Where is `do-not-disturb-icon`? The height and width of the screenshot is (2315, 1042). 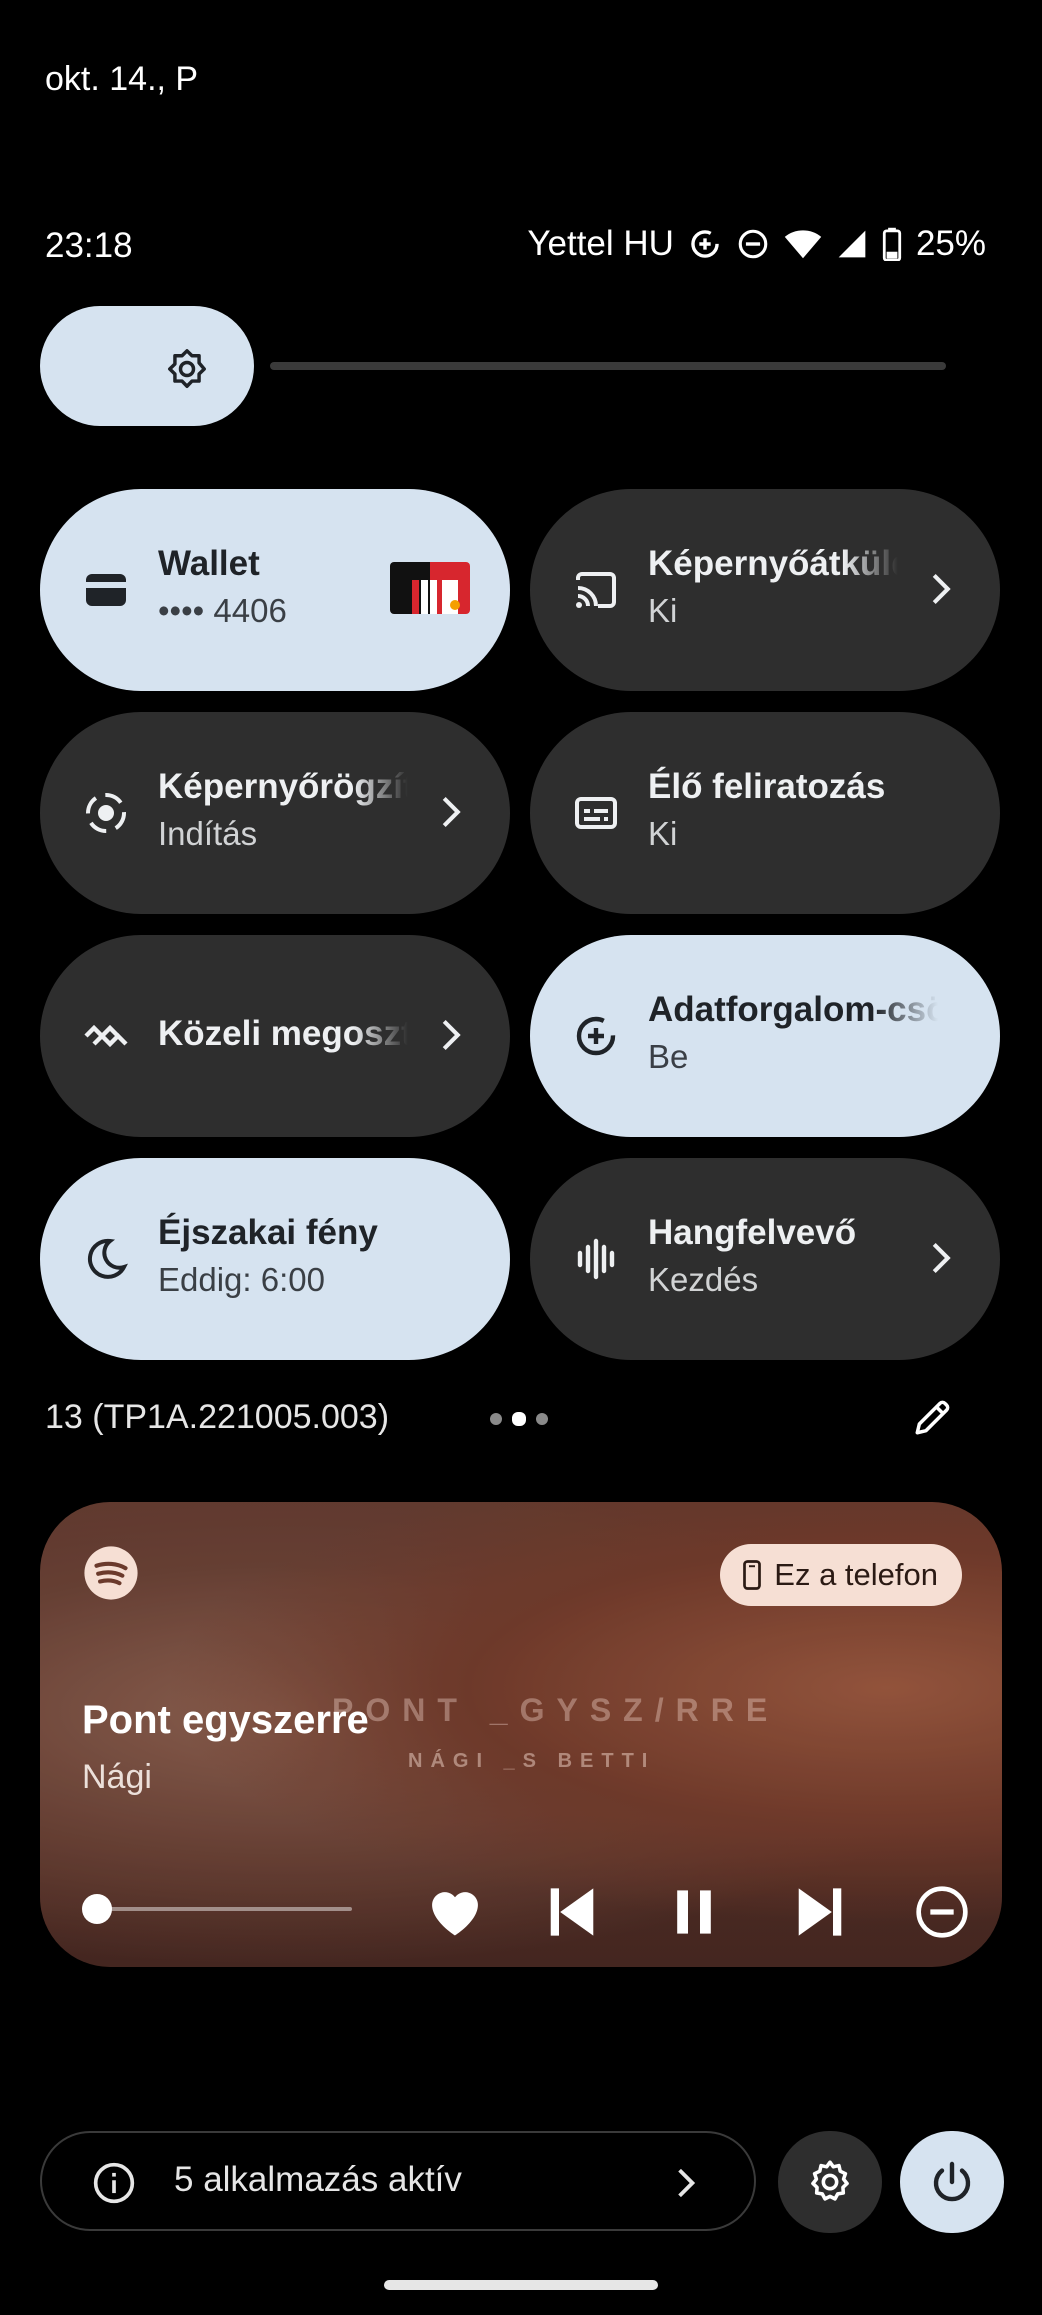
do-not-disturb-icon is located at coordinates (753, 244).